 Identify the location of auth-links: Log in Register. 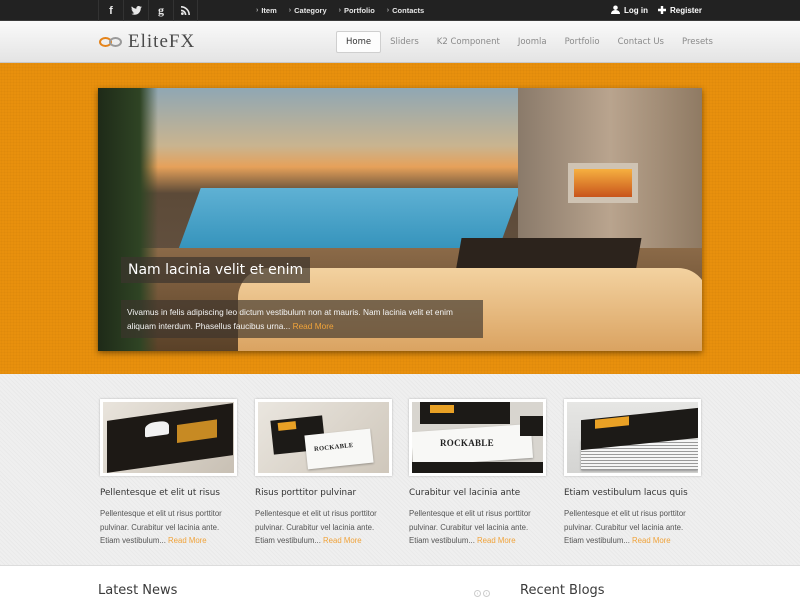
(656, 10).